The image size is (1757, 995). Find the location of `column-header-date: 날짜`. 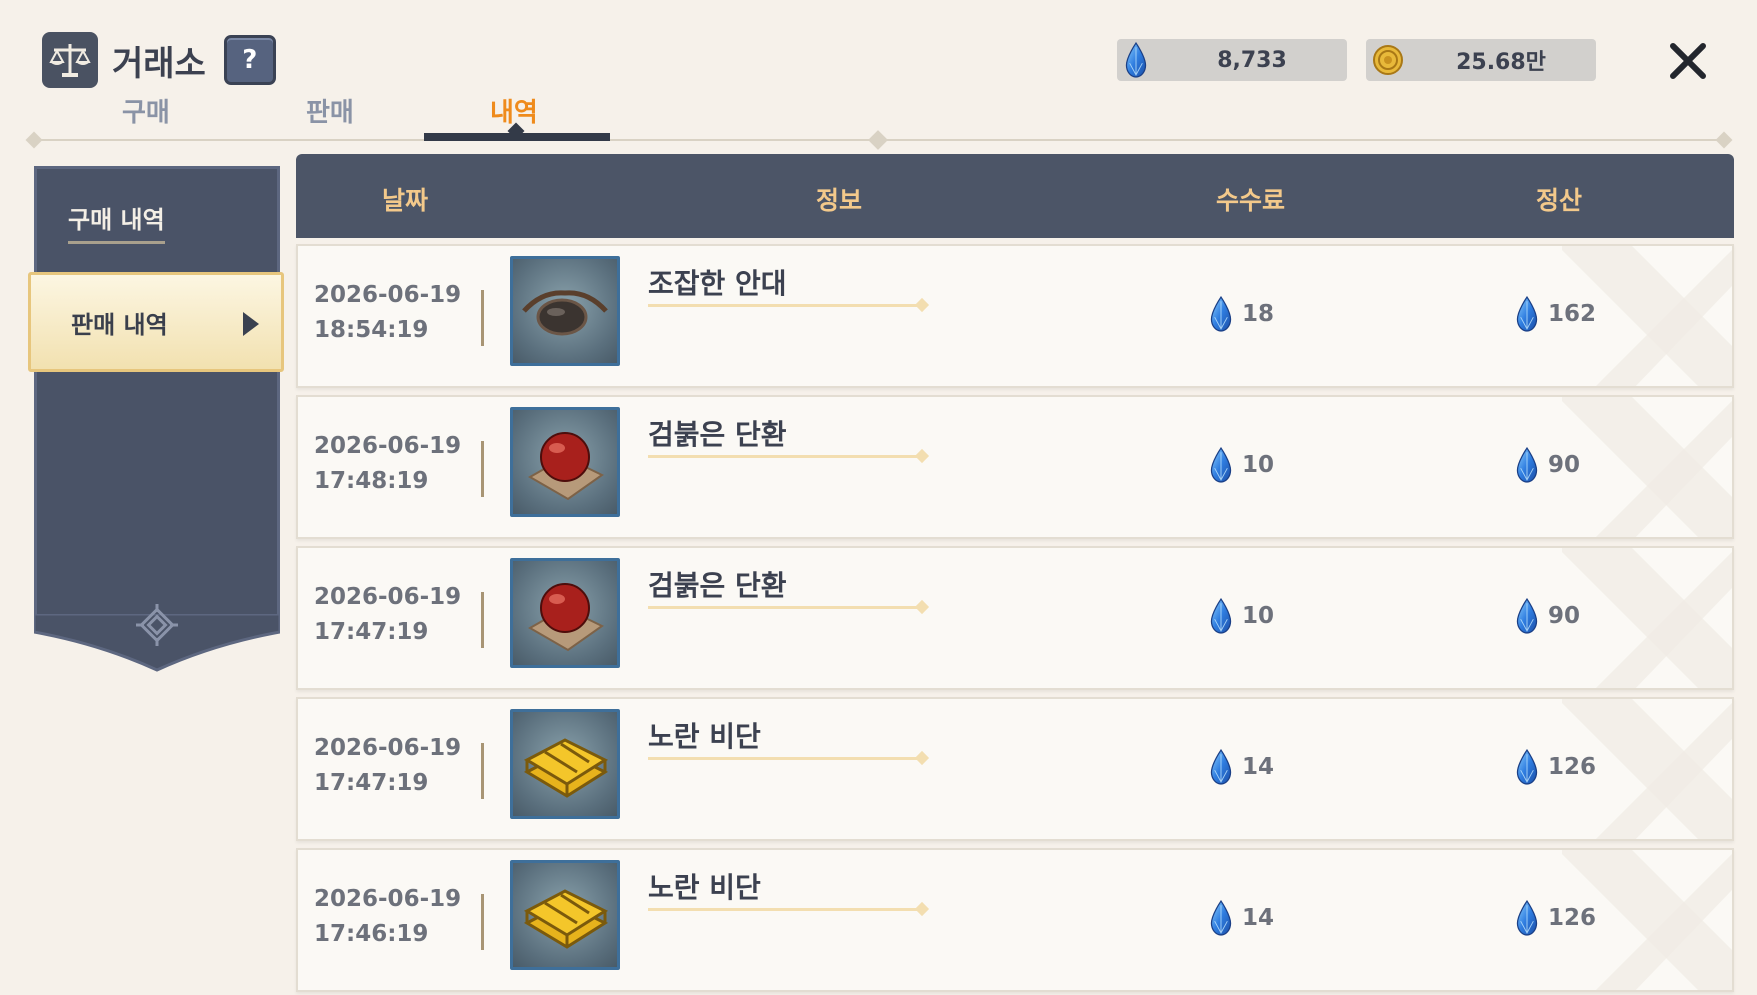

column-header-date: 날짜 is located at coordinates (405, 200).